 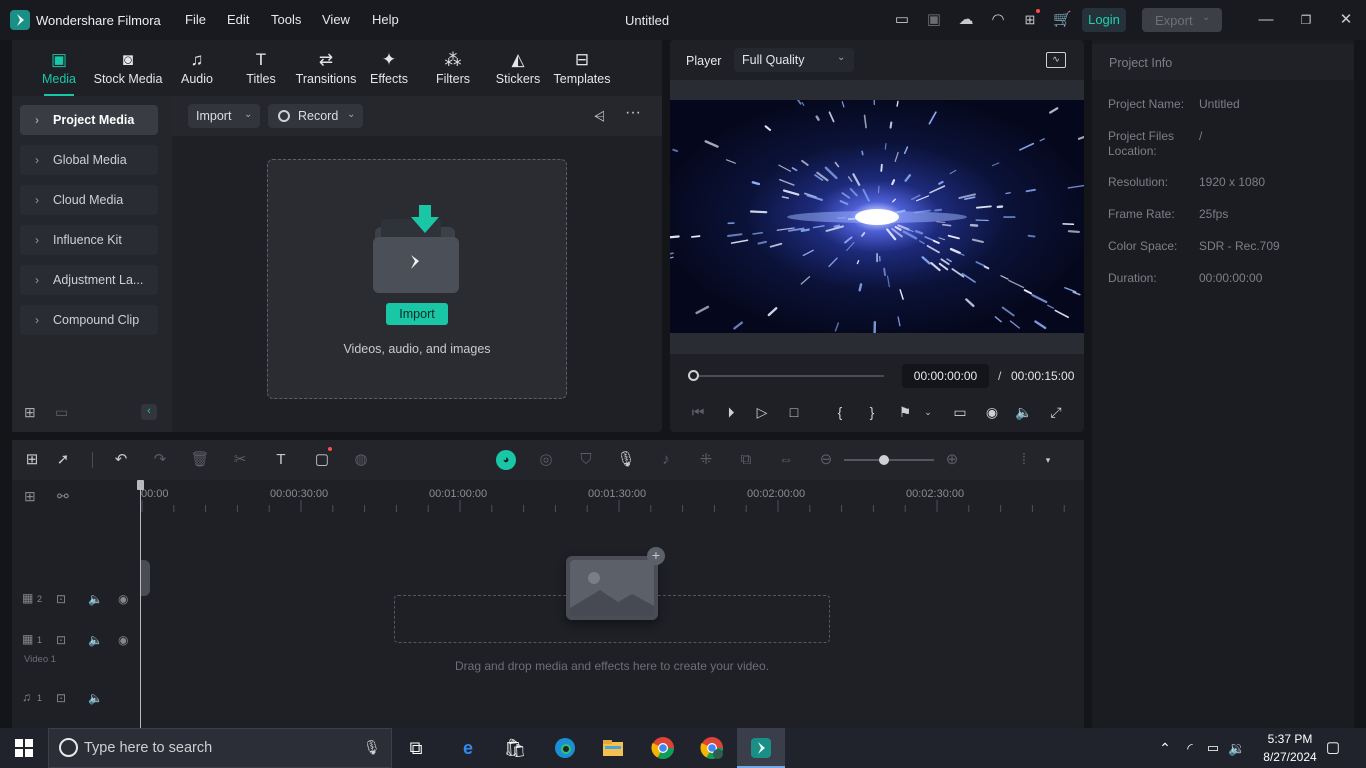 What do you see at coordinates (1346, 20) in the screenshot?
I see `close-icon: ✕` at bounding box center [1346, 20].